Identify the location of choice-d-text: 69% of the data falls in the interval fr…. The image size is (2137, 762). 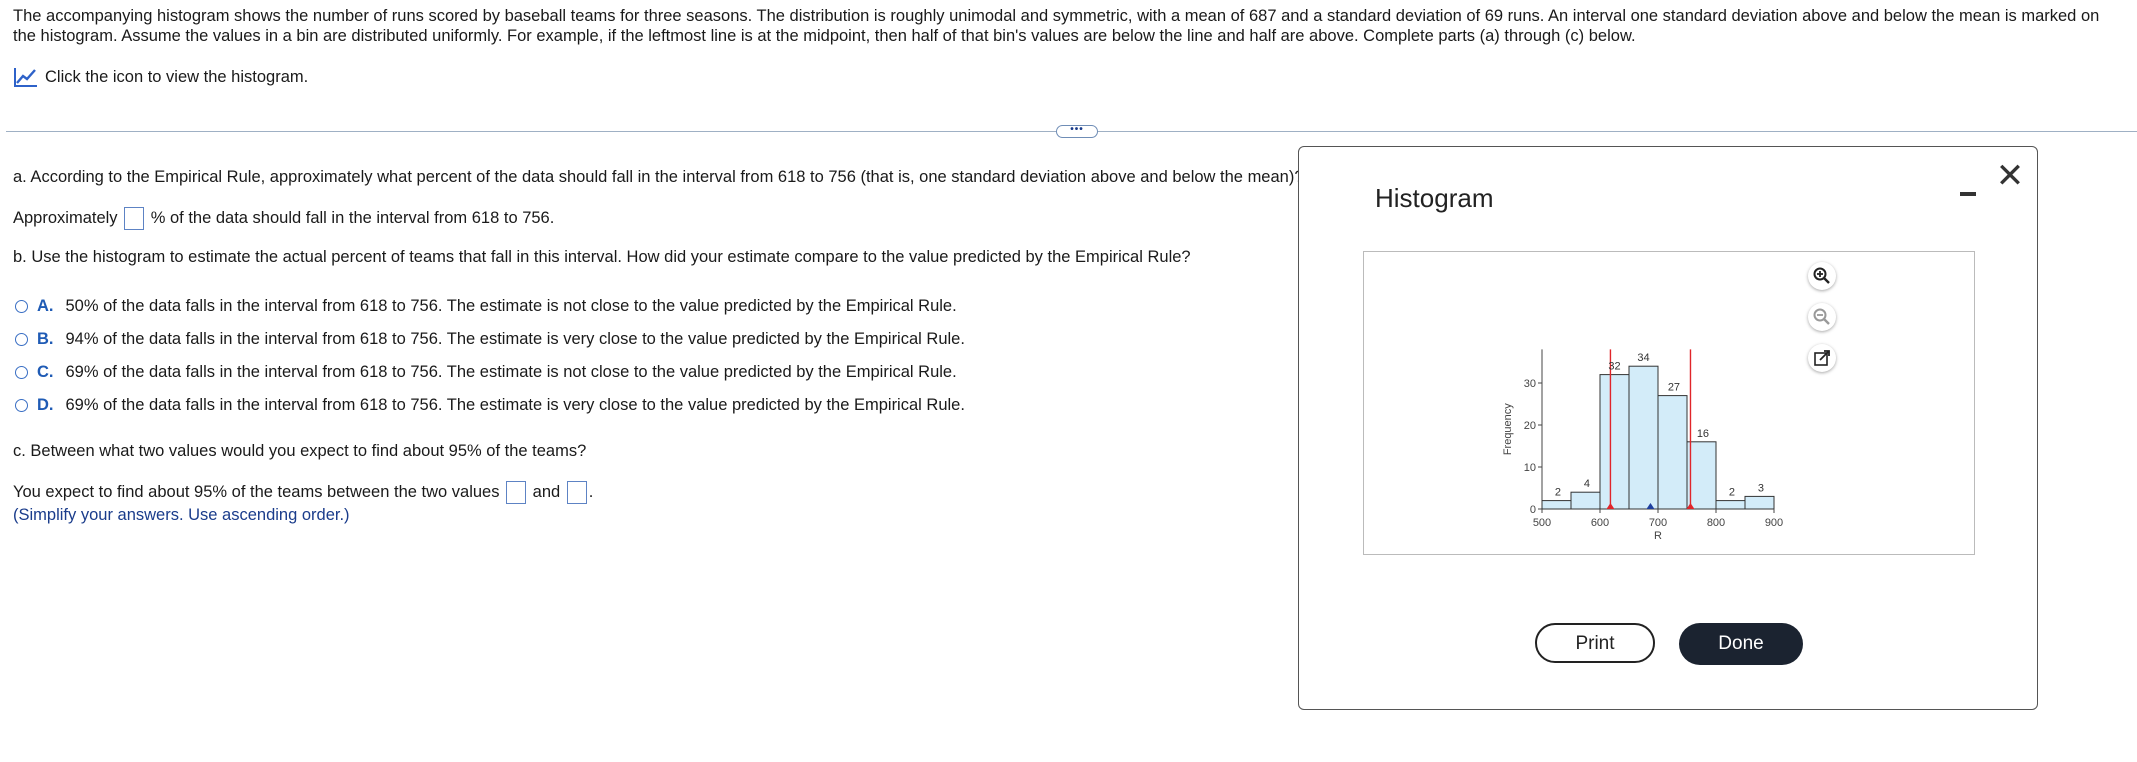
(515, 405).